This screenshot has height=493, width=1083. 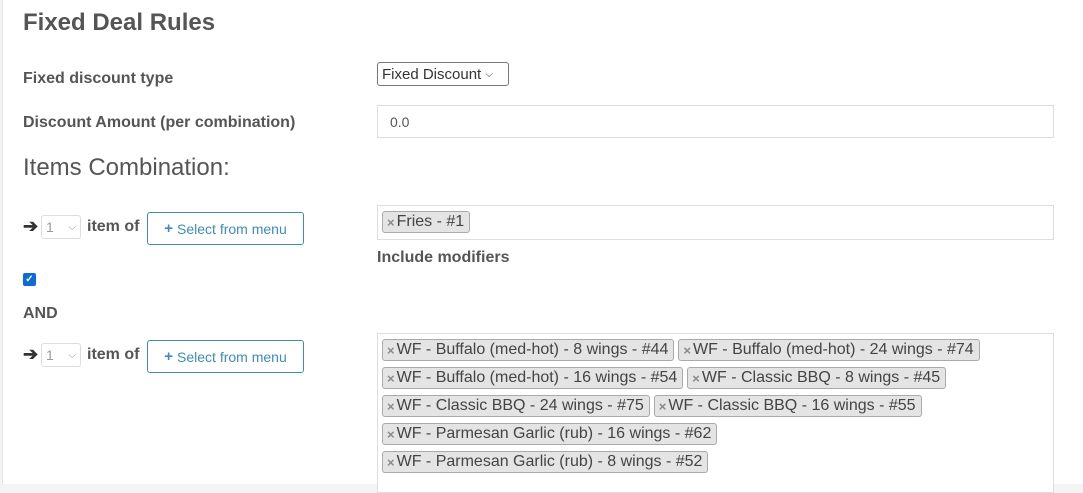 What do you see at coordinates (532, 349) in the screenshot?
I see `selected-item-label: WF - Buffalo (med-hot) - 8 wings - #44` at bounding box center [532, 349].